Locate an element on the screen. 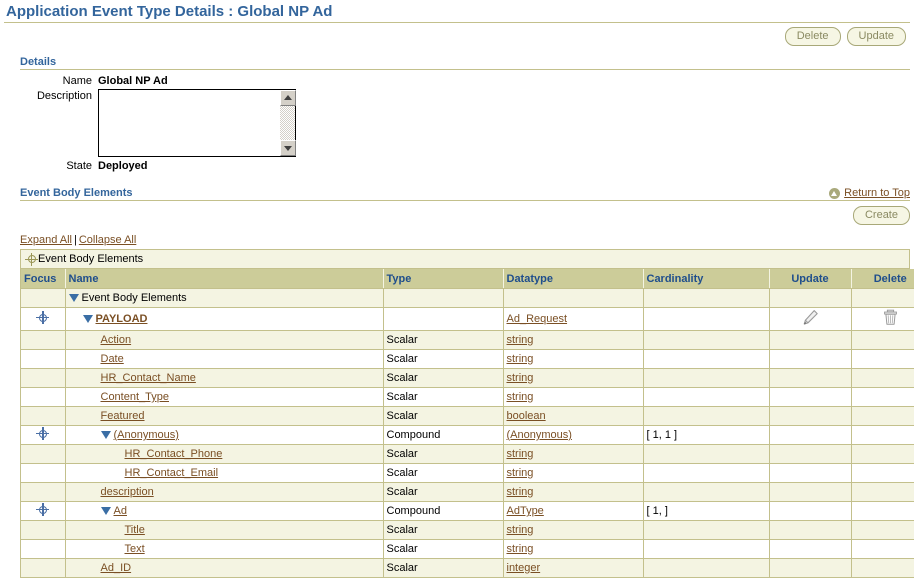  cell-name: HR_Contact_Email is located at coordinates (224, 473).